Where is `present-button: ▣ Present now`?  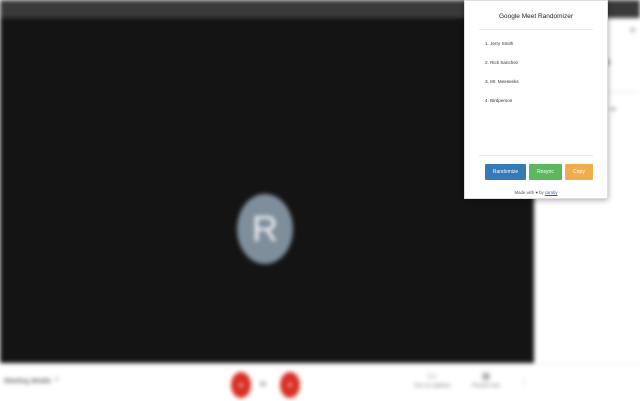 present-button: ▣ Present now is located at coordinates (486, 380).